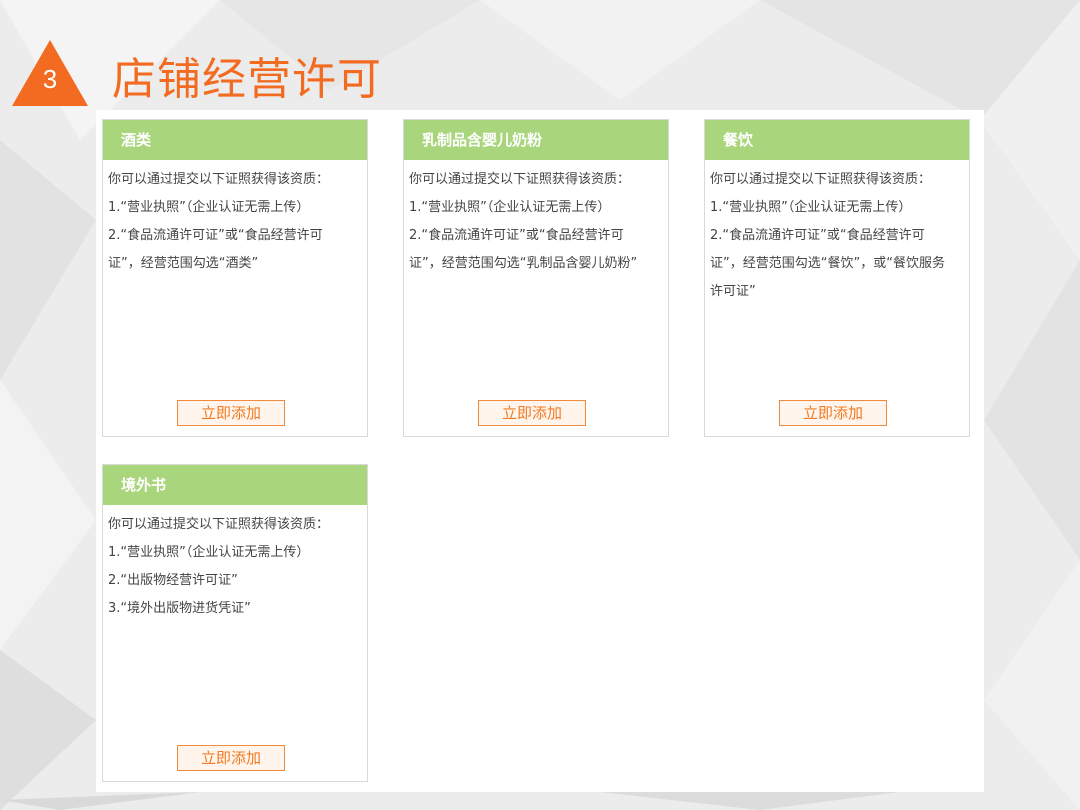  I want to click on step-number: 3, so click(50, 79).